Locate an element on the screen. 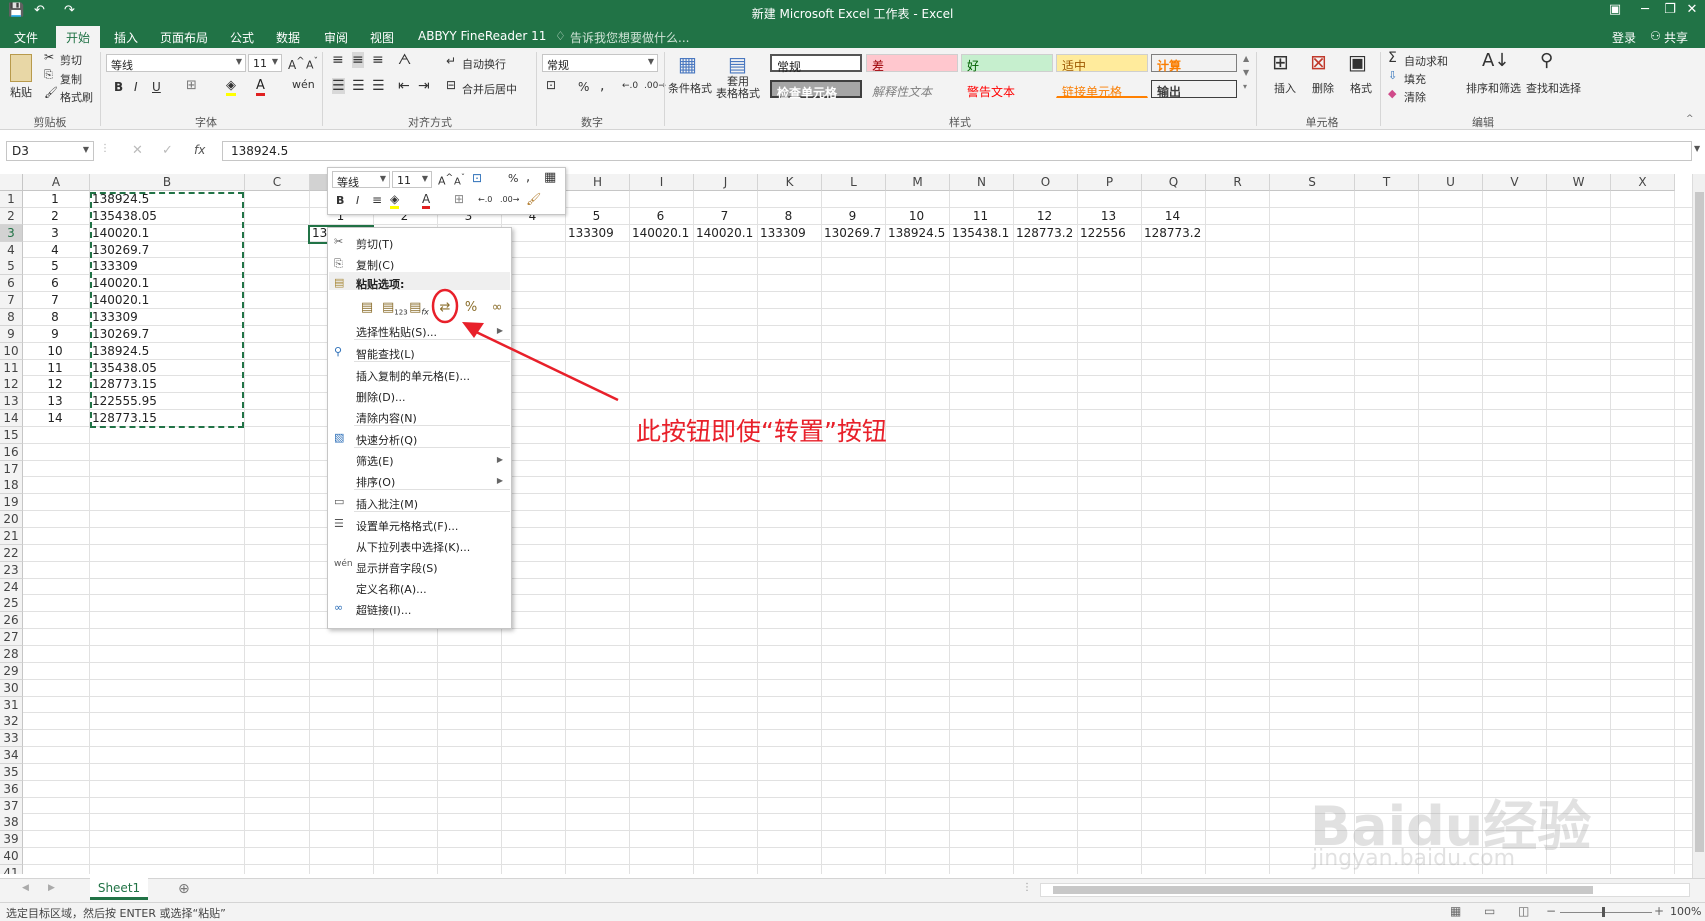  zoom-out-button: − is located at coordinates (1551, 911).